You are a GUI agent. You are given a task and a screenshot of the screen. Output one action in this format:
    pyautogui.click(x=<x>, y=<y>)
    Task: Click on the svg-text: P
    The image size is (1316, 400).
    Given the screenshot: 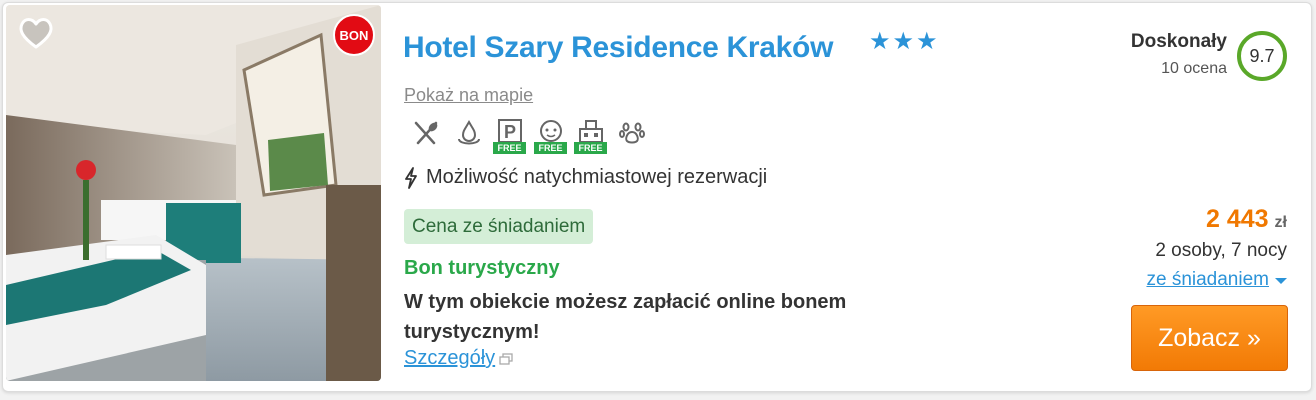 What is the action you would take?
    pyautogui.click(x=510, y=132)
    